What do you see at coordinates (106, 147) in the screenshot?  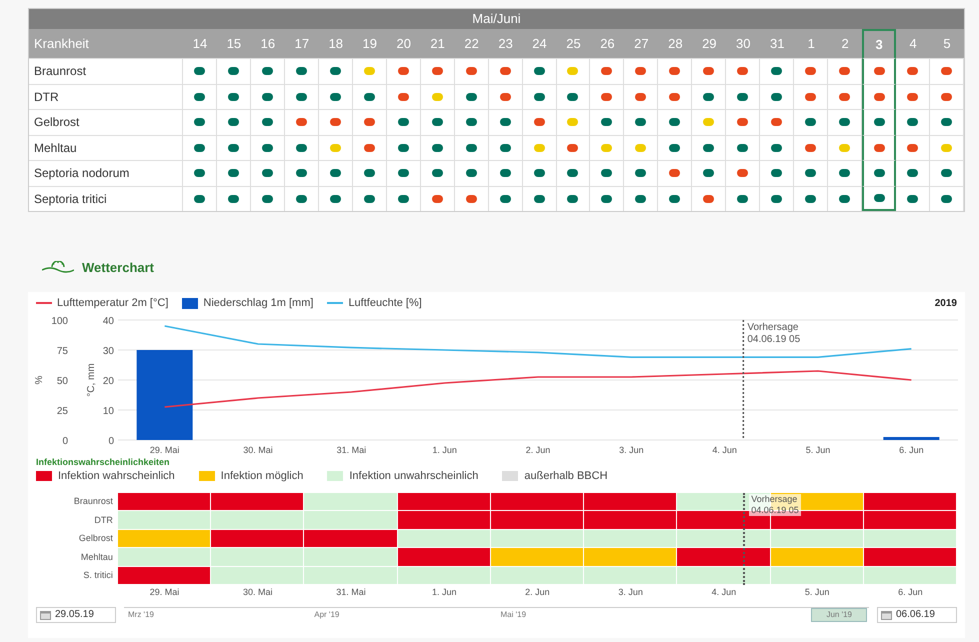 I see `disease-name: Mehltau` at bounding box center [106, 147].